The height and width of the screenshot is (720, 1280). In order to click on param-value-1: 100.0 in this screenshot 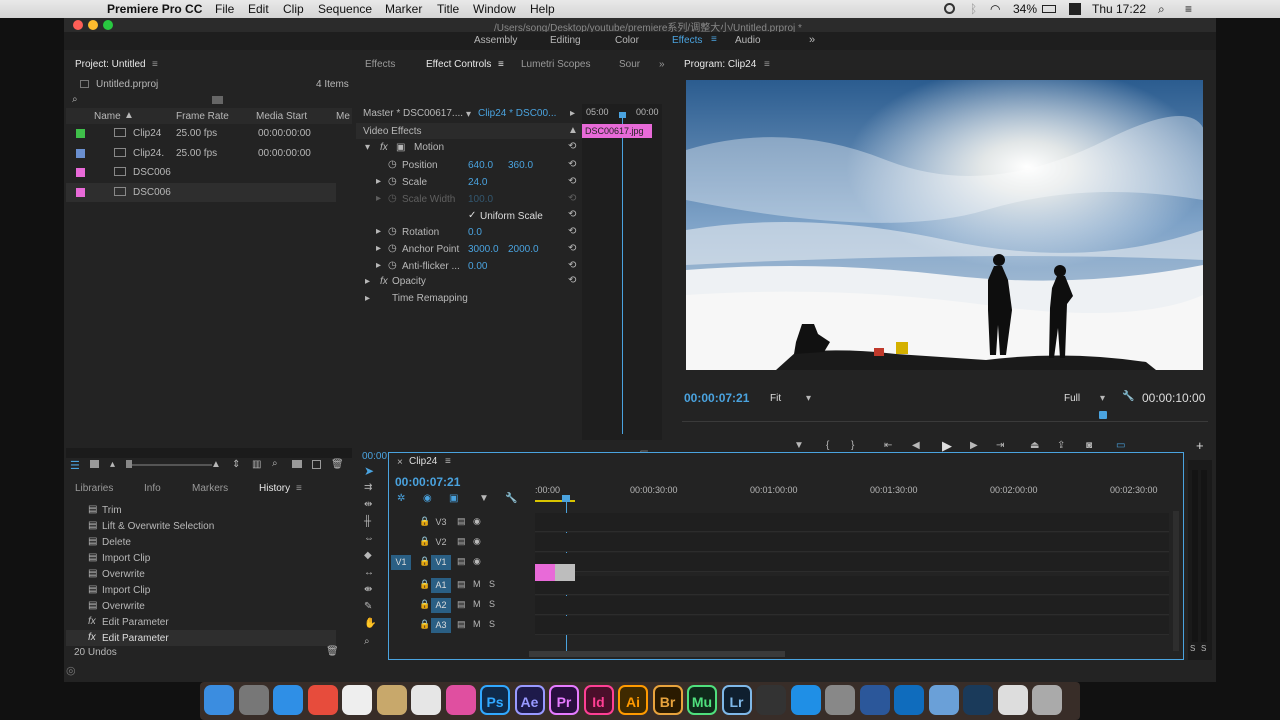, I will do `click(480, 199)`.